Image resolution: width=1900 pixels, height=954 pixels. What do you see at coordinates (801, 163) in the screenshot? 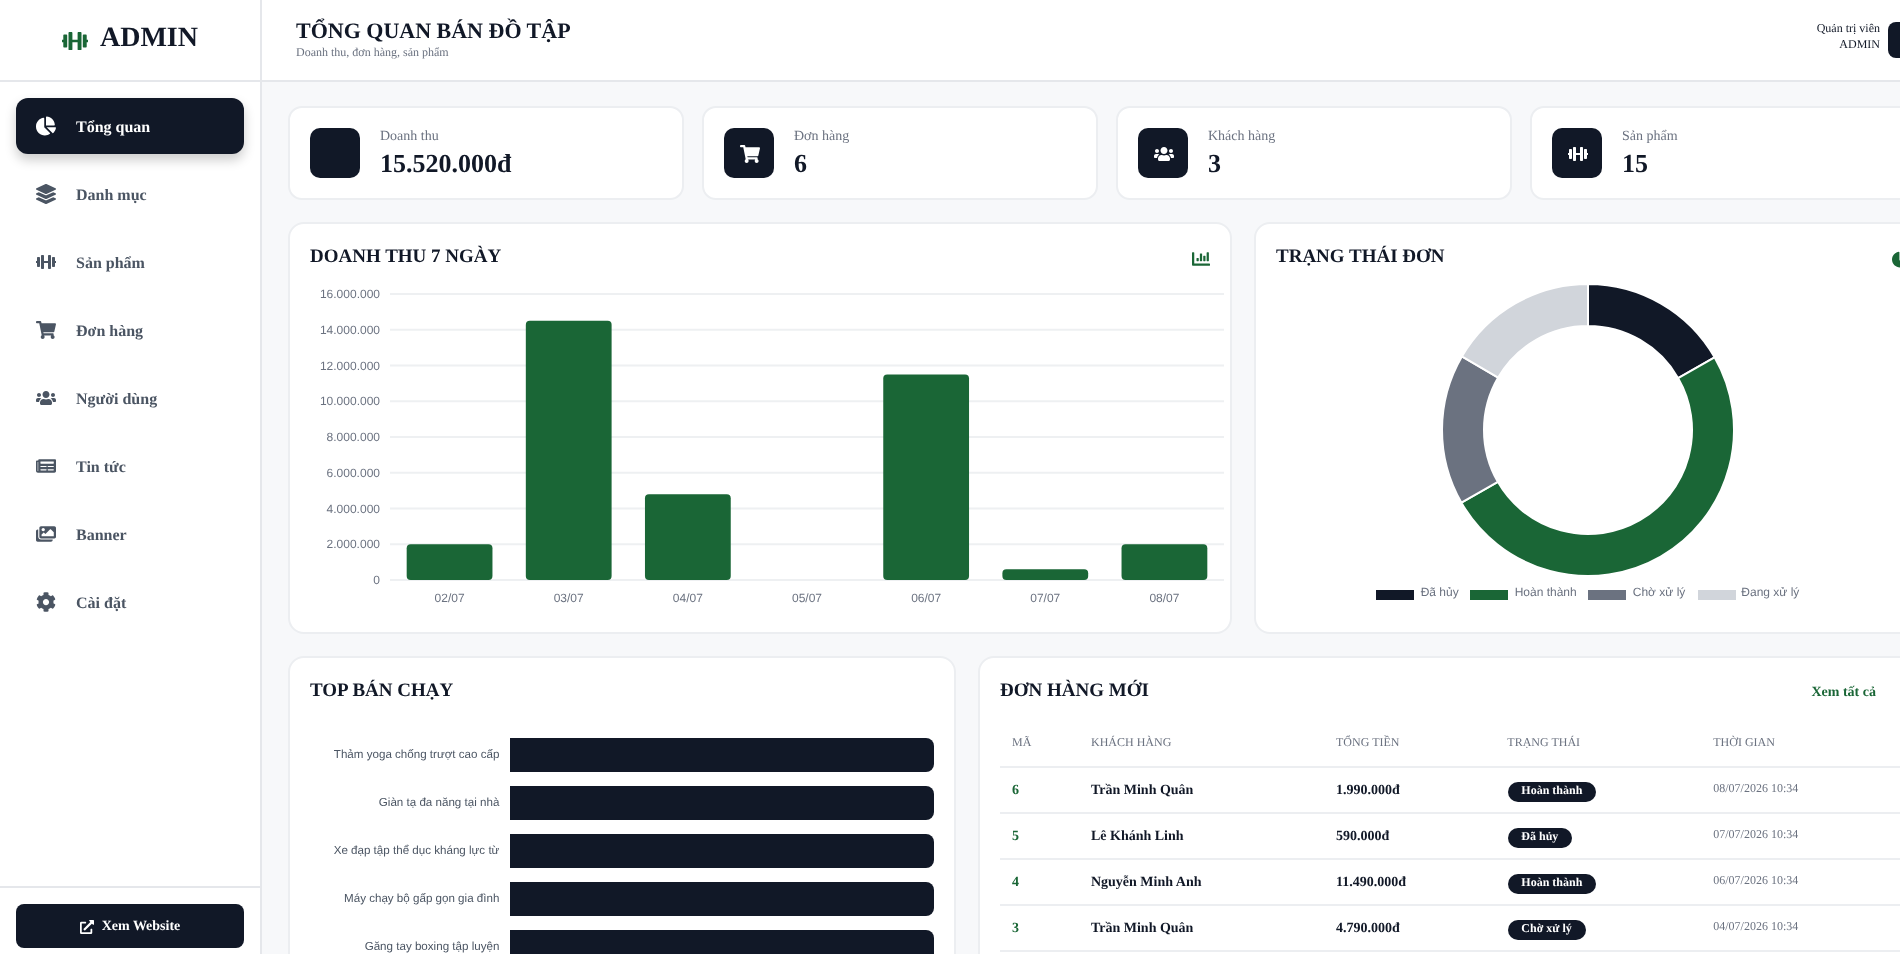
I see `stat-value: 6` at bounding box center [801, 163].